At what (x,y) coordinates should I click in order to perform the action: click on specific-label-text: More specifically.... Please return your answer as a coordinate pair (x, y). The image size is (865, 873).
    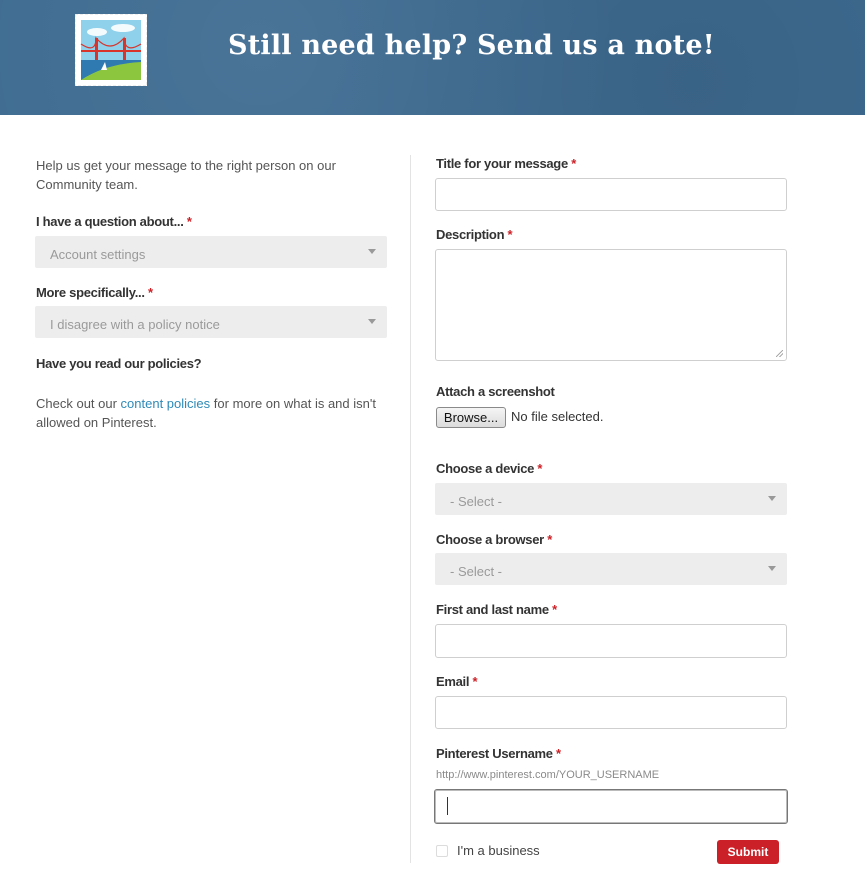
    Looking at the image, I should click on (90, 292).